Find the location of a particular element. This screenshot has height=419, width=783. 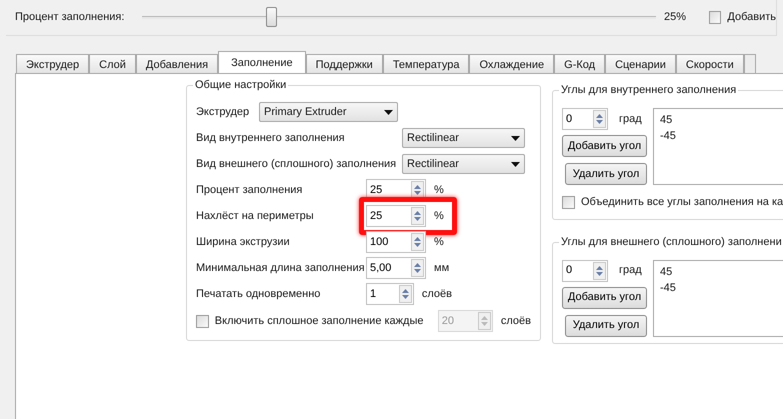

tab: Охлаждение is located at coordinates (511, 63).